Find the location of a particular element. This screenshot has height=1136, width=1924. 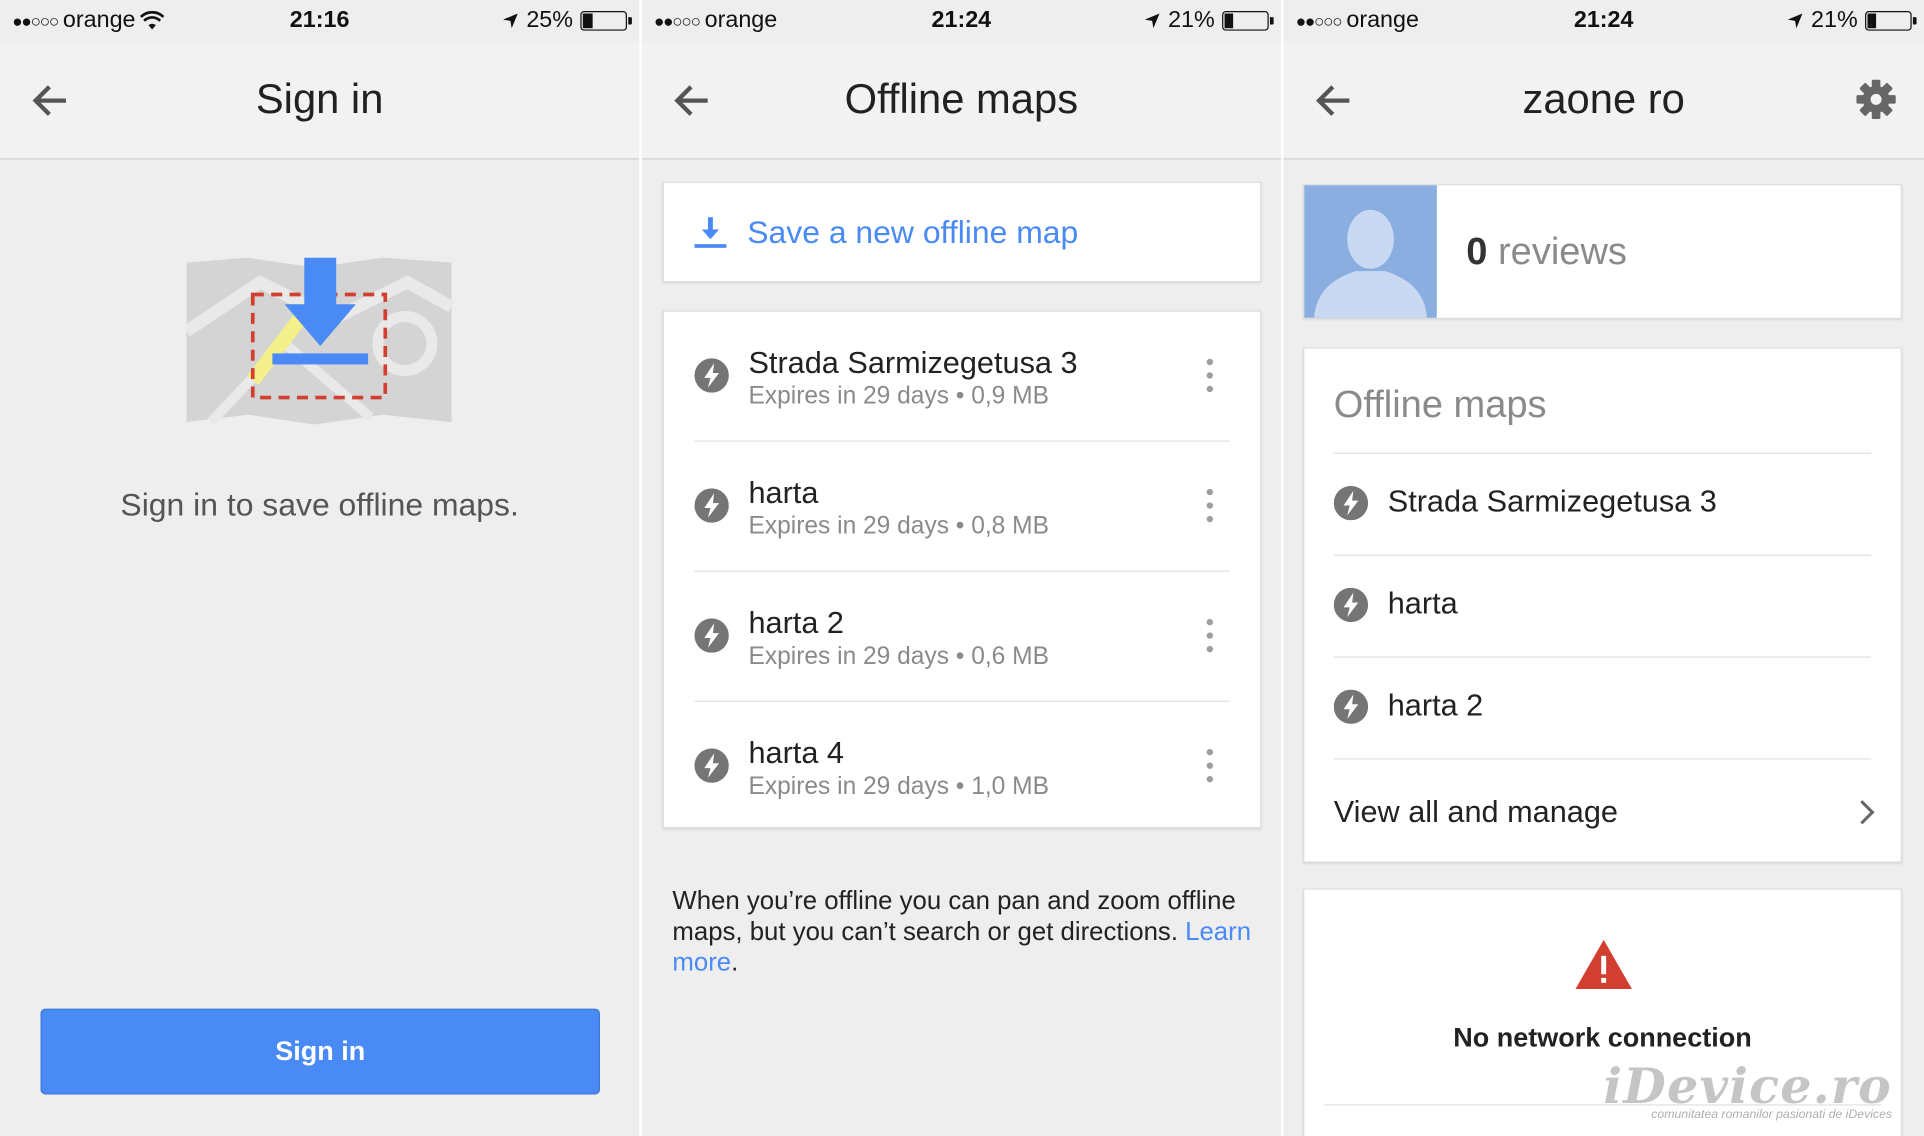

offline-map-download-illustration is located at coordinates (320, 341).